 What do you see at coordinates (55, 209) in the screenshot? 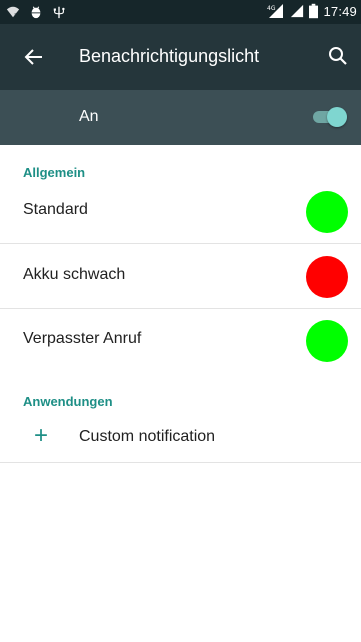
I see `light-row-label: Standard` at bounding box center [55, 209].